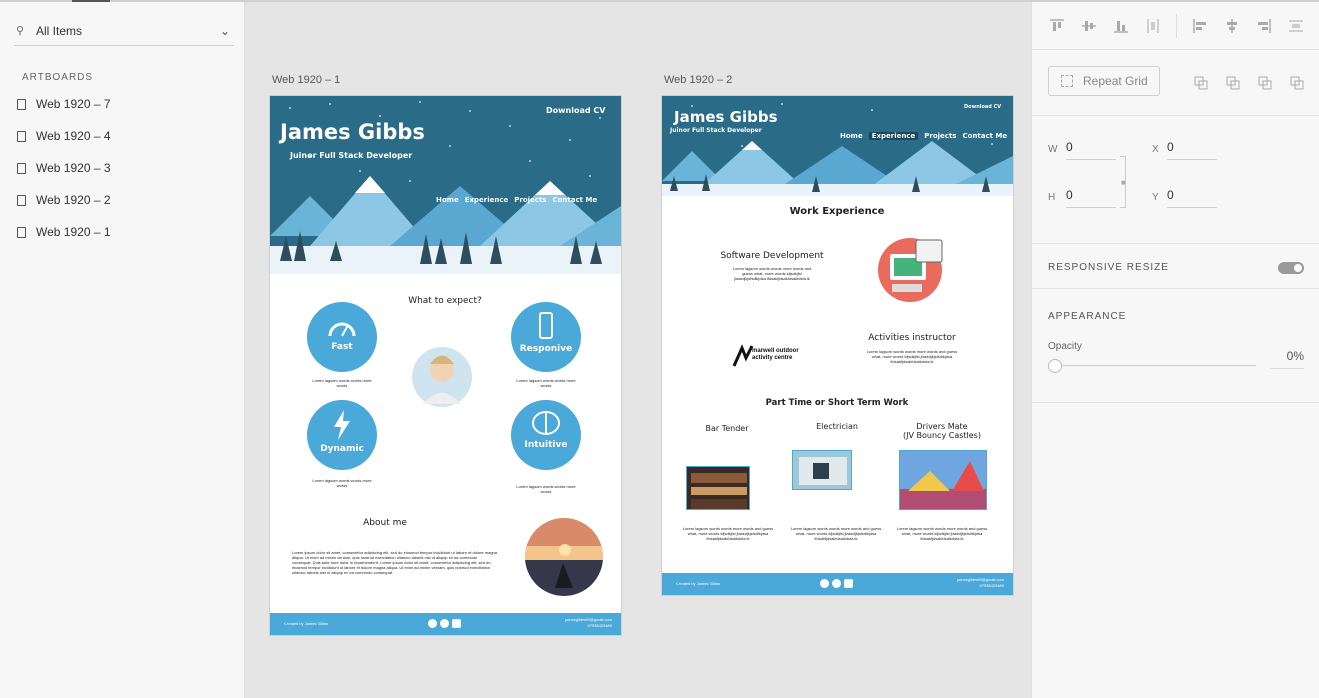 The height and width of the screenshot is (698, 1319). Describe the element at coordinates (772, 256) in the screenshot. I see `job-title: Software Development` at that location.